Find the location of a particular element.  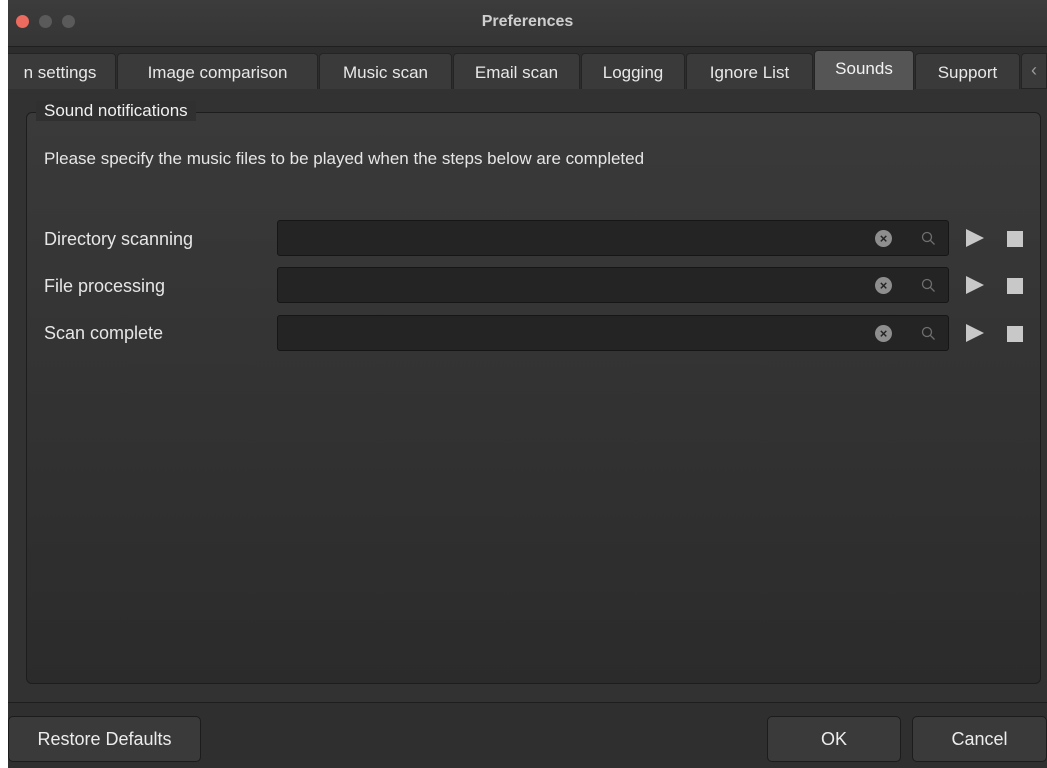

window-title: Preferences is located at coordinates (527, 21).